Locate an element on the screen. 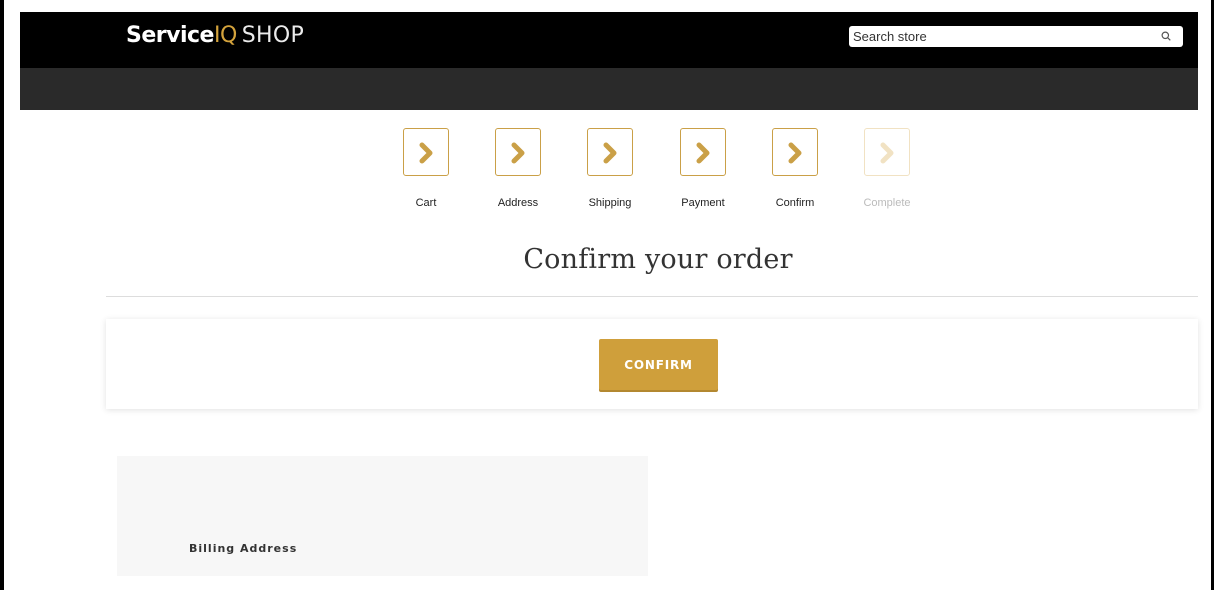  step-label: Shipping is located at coordinates (610, 203).